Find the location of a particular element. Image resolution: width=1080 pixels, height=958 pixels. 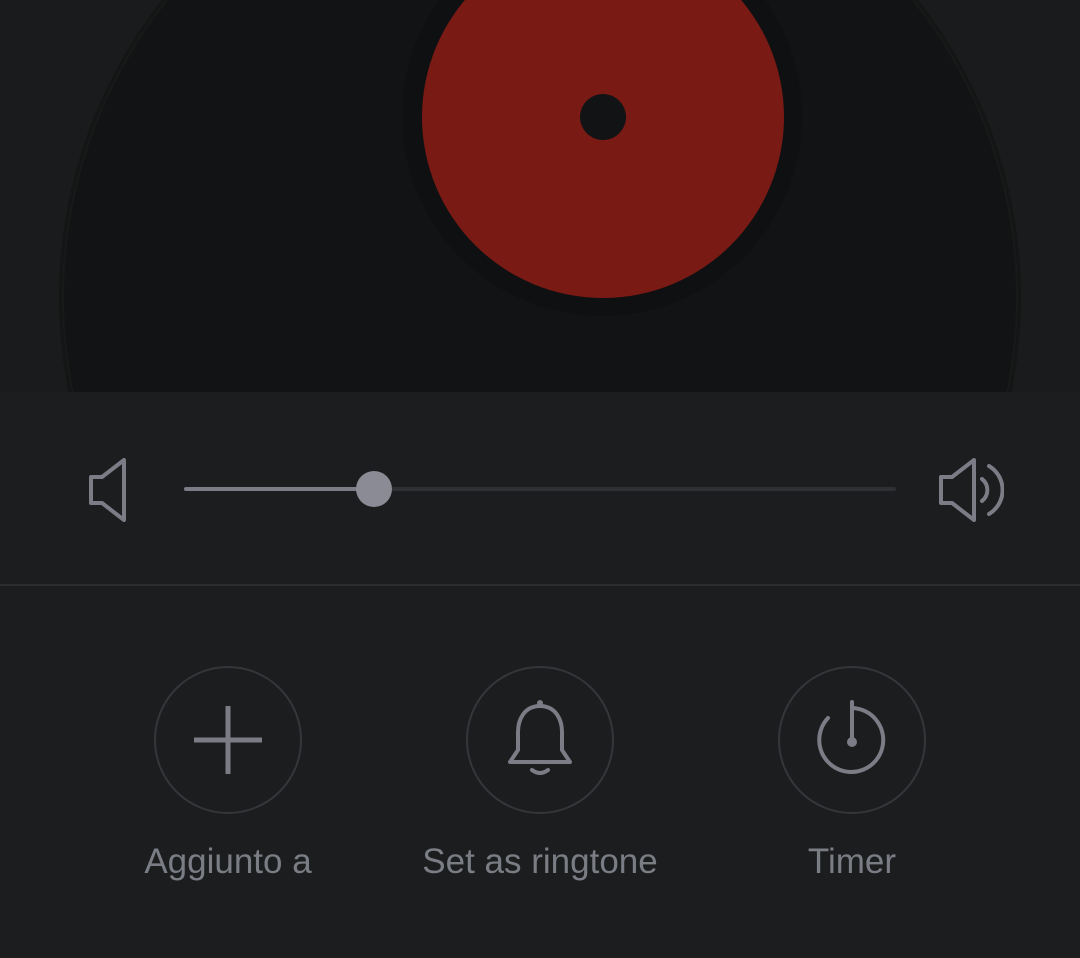

timer-button-circle is located at coordinates (852, 740).